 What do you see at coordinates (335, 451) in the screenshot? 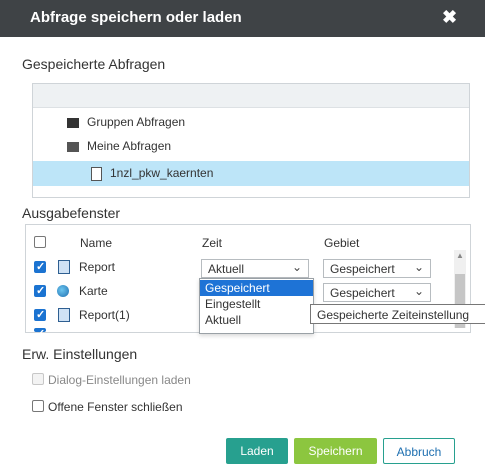
I see `save-button: Speichern` at bounding box center [335, 451].